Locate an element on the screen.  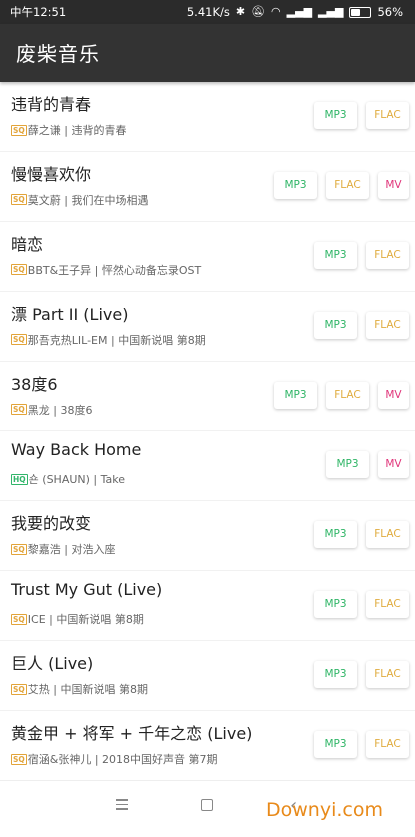
signal-icon-2: ▂▄▆ is located at coordinates (331, 11).